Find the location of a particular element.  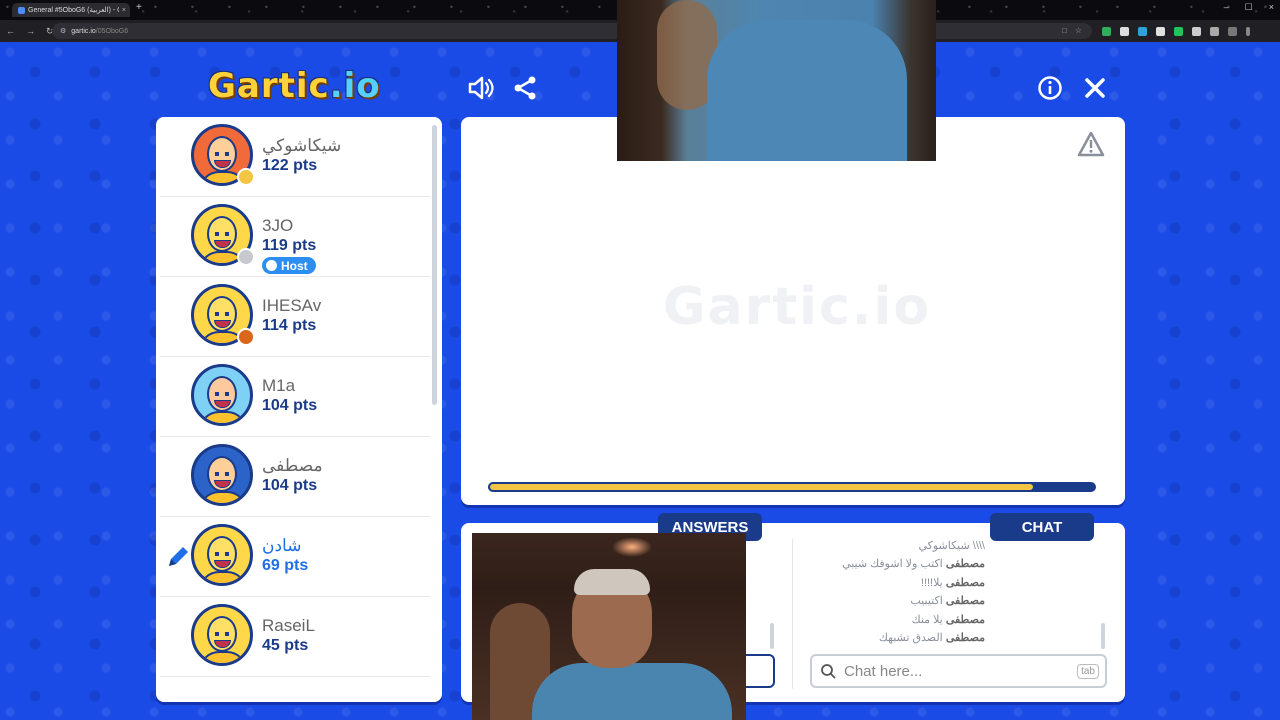

bookmark-star-icon: ☆ is located at coordinates (1078, 30).